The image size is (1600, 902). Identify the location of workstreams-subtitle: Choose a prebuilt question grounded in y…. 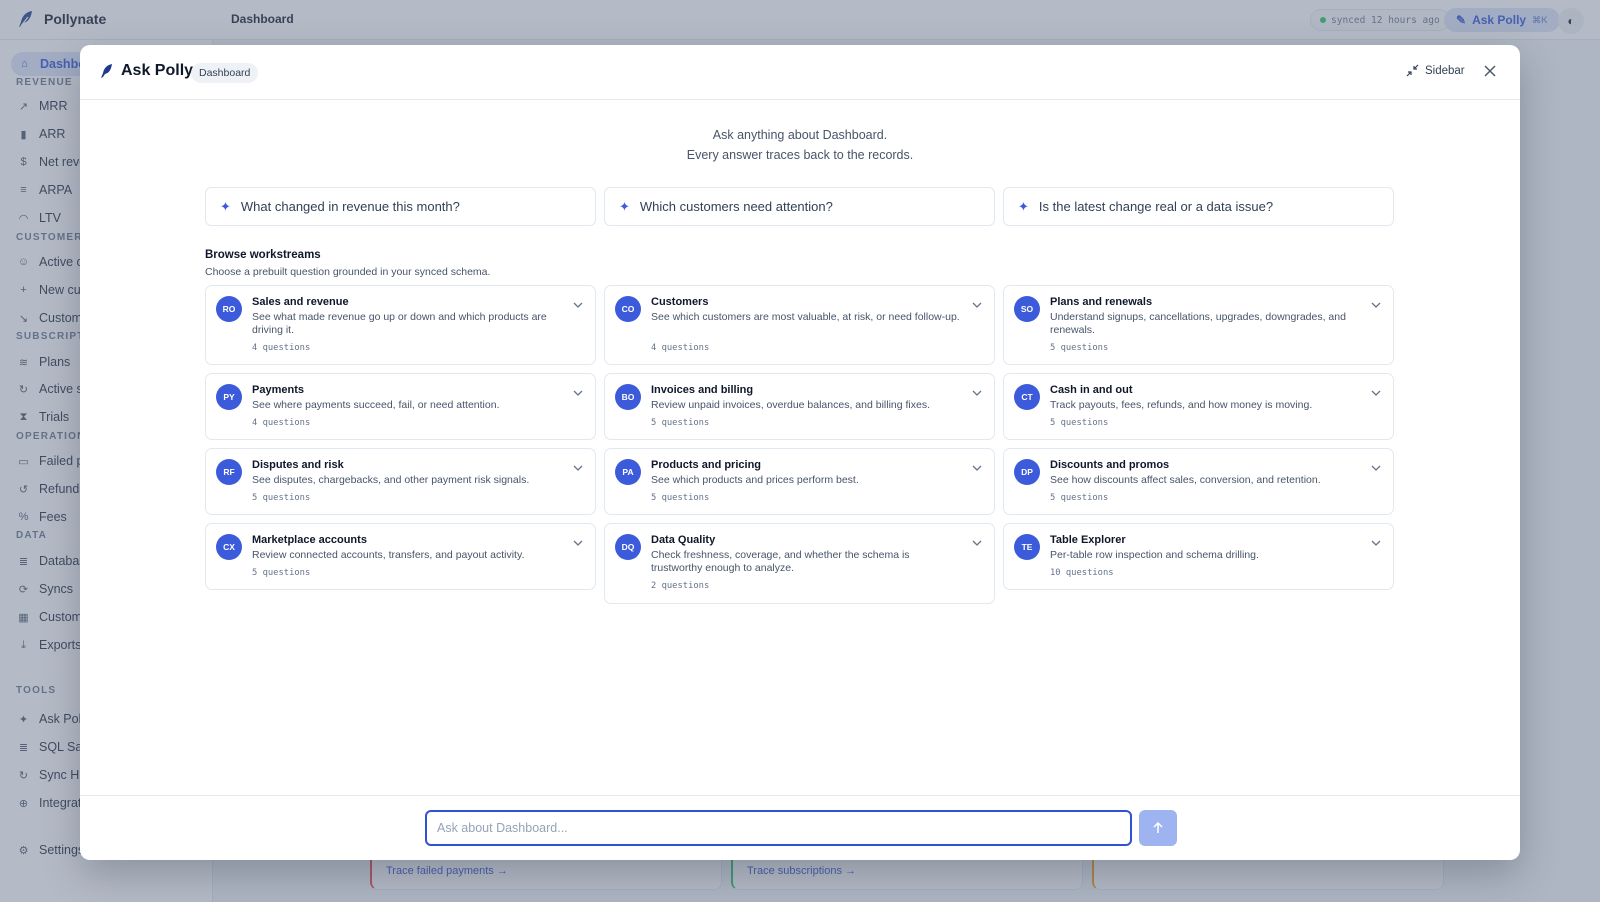
(348, 272).